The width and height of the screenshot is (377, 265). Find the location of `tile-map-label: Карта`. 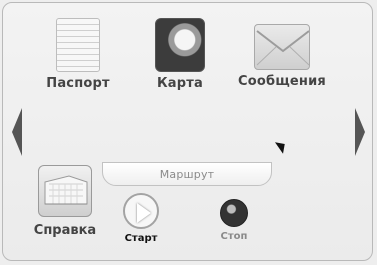

tile-map-label: Карта is located at coordinates (179, 83).